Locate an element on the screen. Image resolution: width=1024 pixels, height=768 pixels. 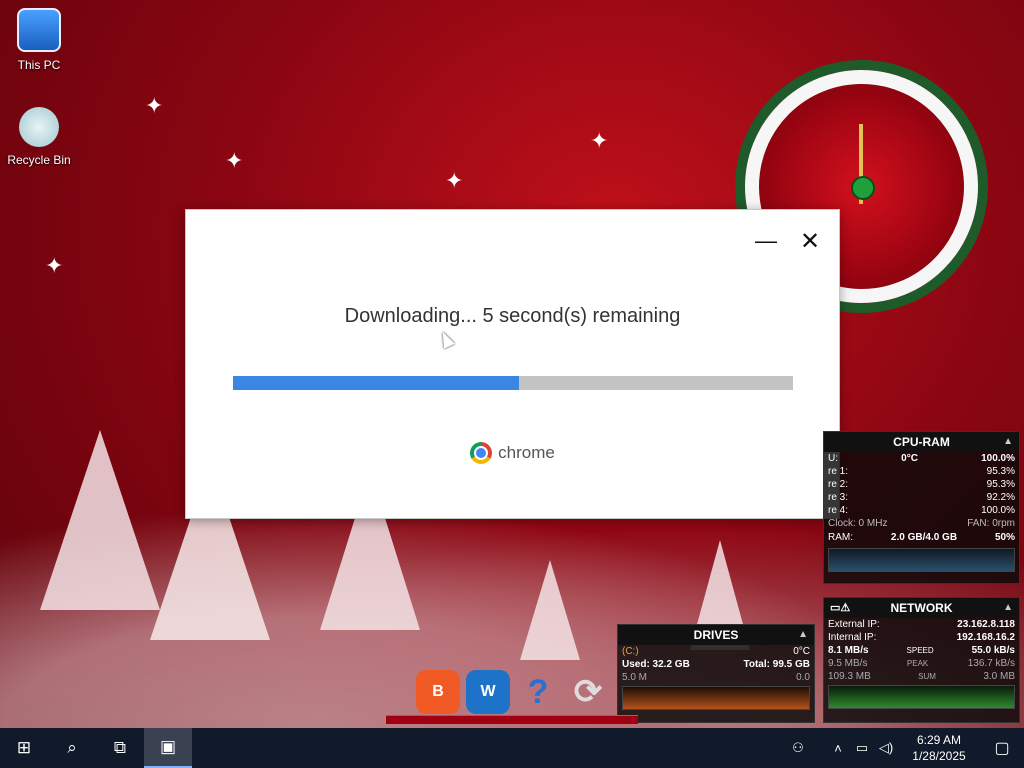
core-label: re 4: is located at coordinates (838, 510).